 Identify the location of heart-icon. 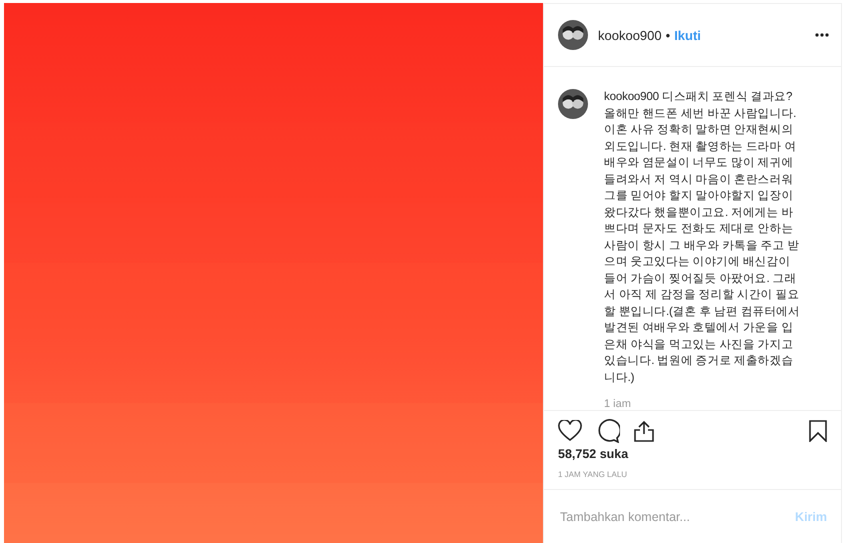
(570, 431).